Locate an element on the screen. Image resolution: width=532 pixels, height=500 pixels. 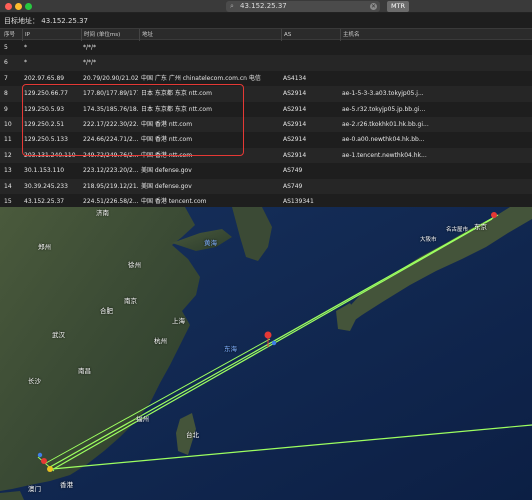
cell-no: 10 is located at coordinates (8, 124).